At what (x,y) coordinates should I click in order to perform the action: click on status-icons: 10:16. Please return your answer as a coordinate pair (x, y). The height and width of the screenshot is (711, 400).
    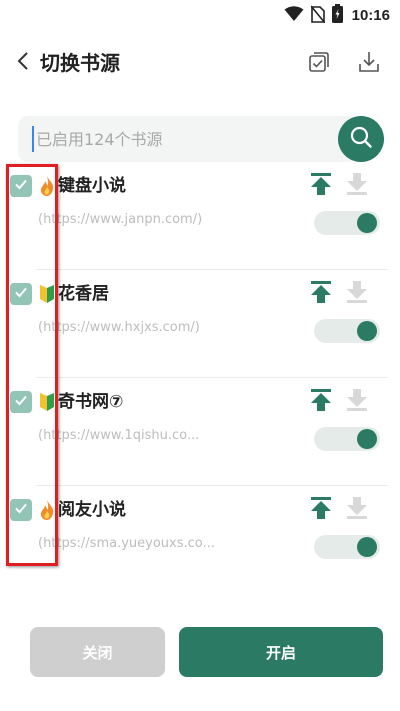
    Looking at the image, I should click on (337, 15).